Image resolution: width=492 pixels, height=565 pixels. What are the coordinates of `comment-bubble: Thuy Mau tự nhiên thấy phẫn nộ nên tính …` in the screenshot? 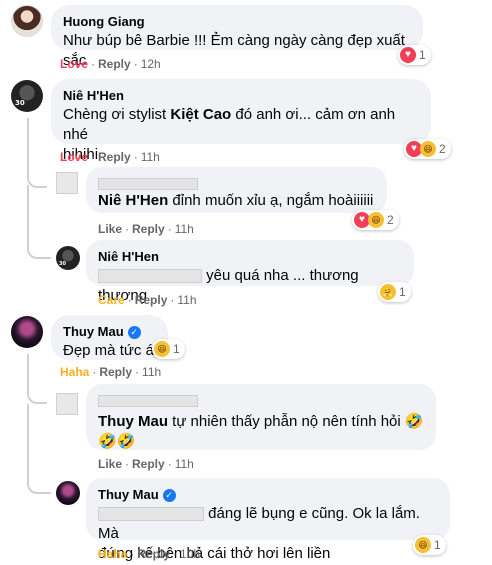 It's located at (261, 417).